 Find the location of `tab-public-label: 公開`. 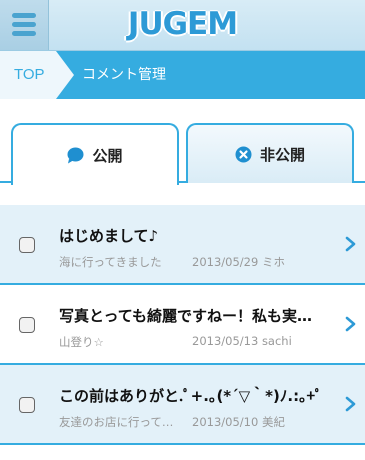

tab-public-label: 公開 is located at coordinates (107, 155).